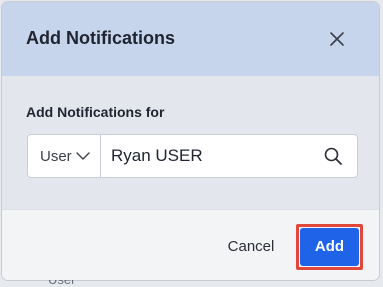  Describe the element at coordinates (100, 38) in the screenshot. I see `dialog-title: Add Notifications` at that location.